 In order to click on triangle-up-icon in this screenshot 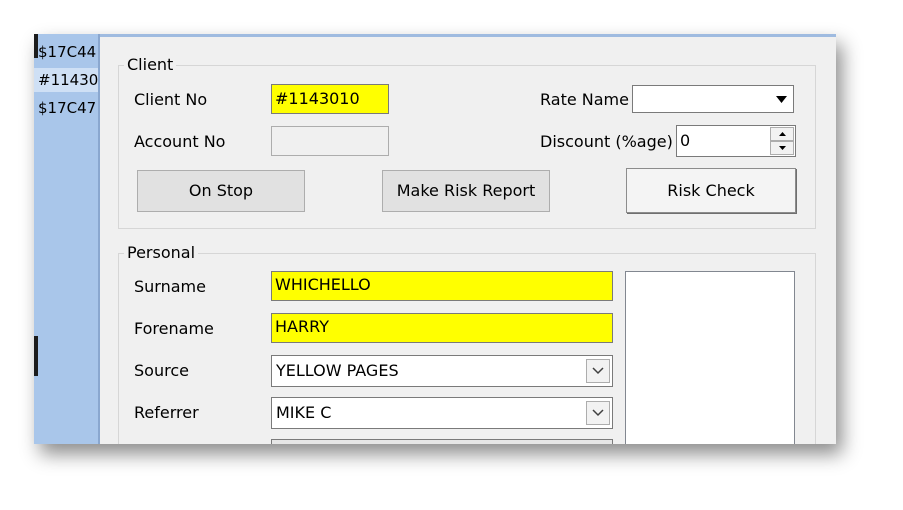, I will do `click(782, 134)`.